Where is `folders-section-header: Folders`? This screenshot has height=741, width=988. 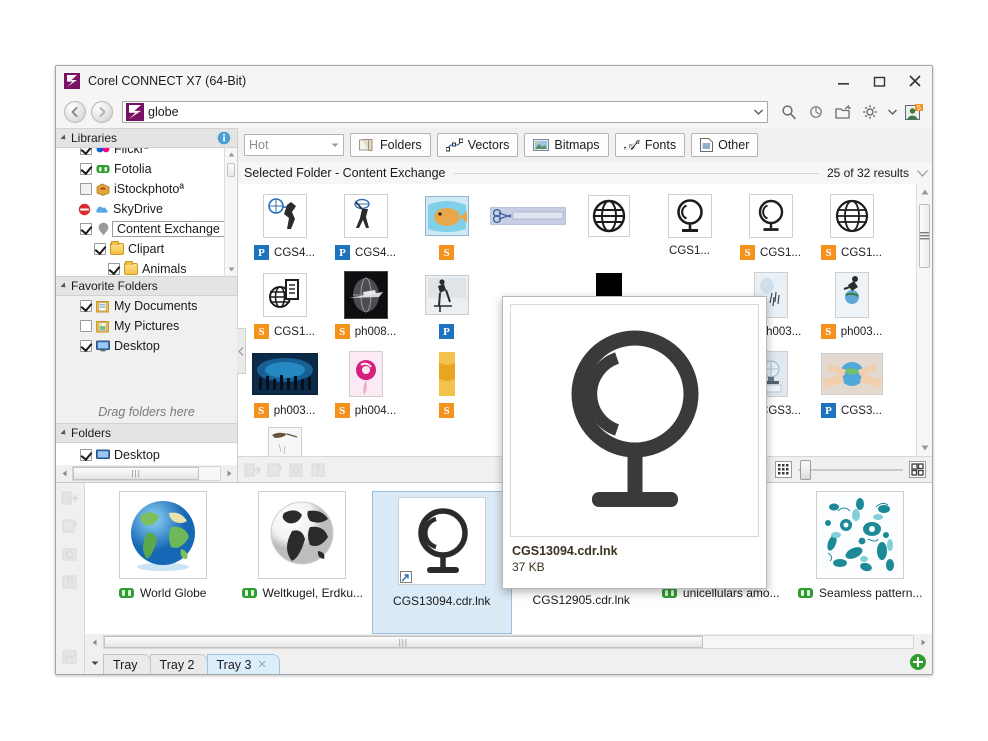 folders-section-header: Folders is located at coordinates (146, 433).